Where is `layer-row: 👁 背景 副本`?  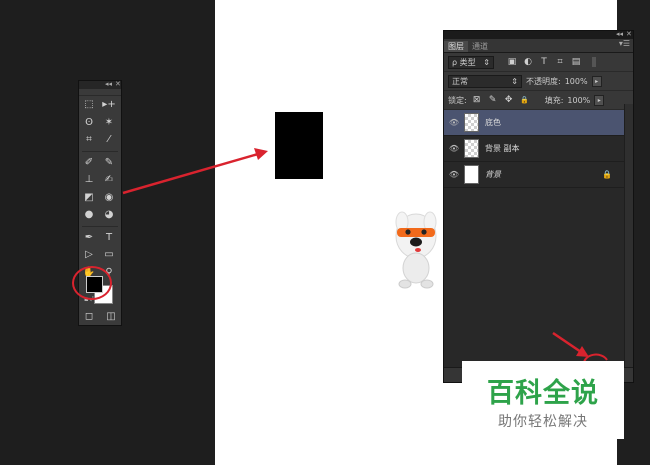 layer-row: 👁 背景 副本 is located at coordinates (534, 149).